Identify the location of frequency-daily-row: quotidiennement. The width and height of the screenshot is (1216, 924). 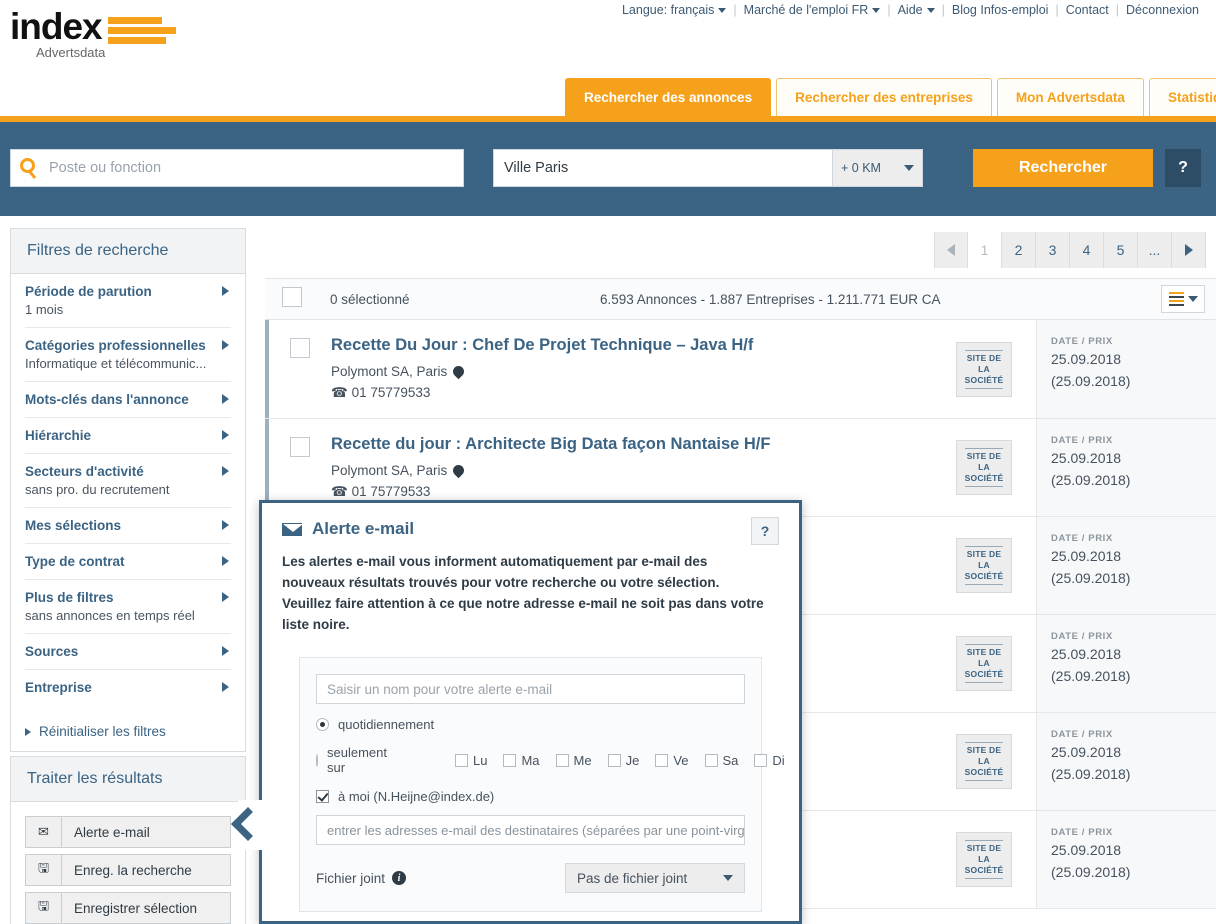
(530, 724).